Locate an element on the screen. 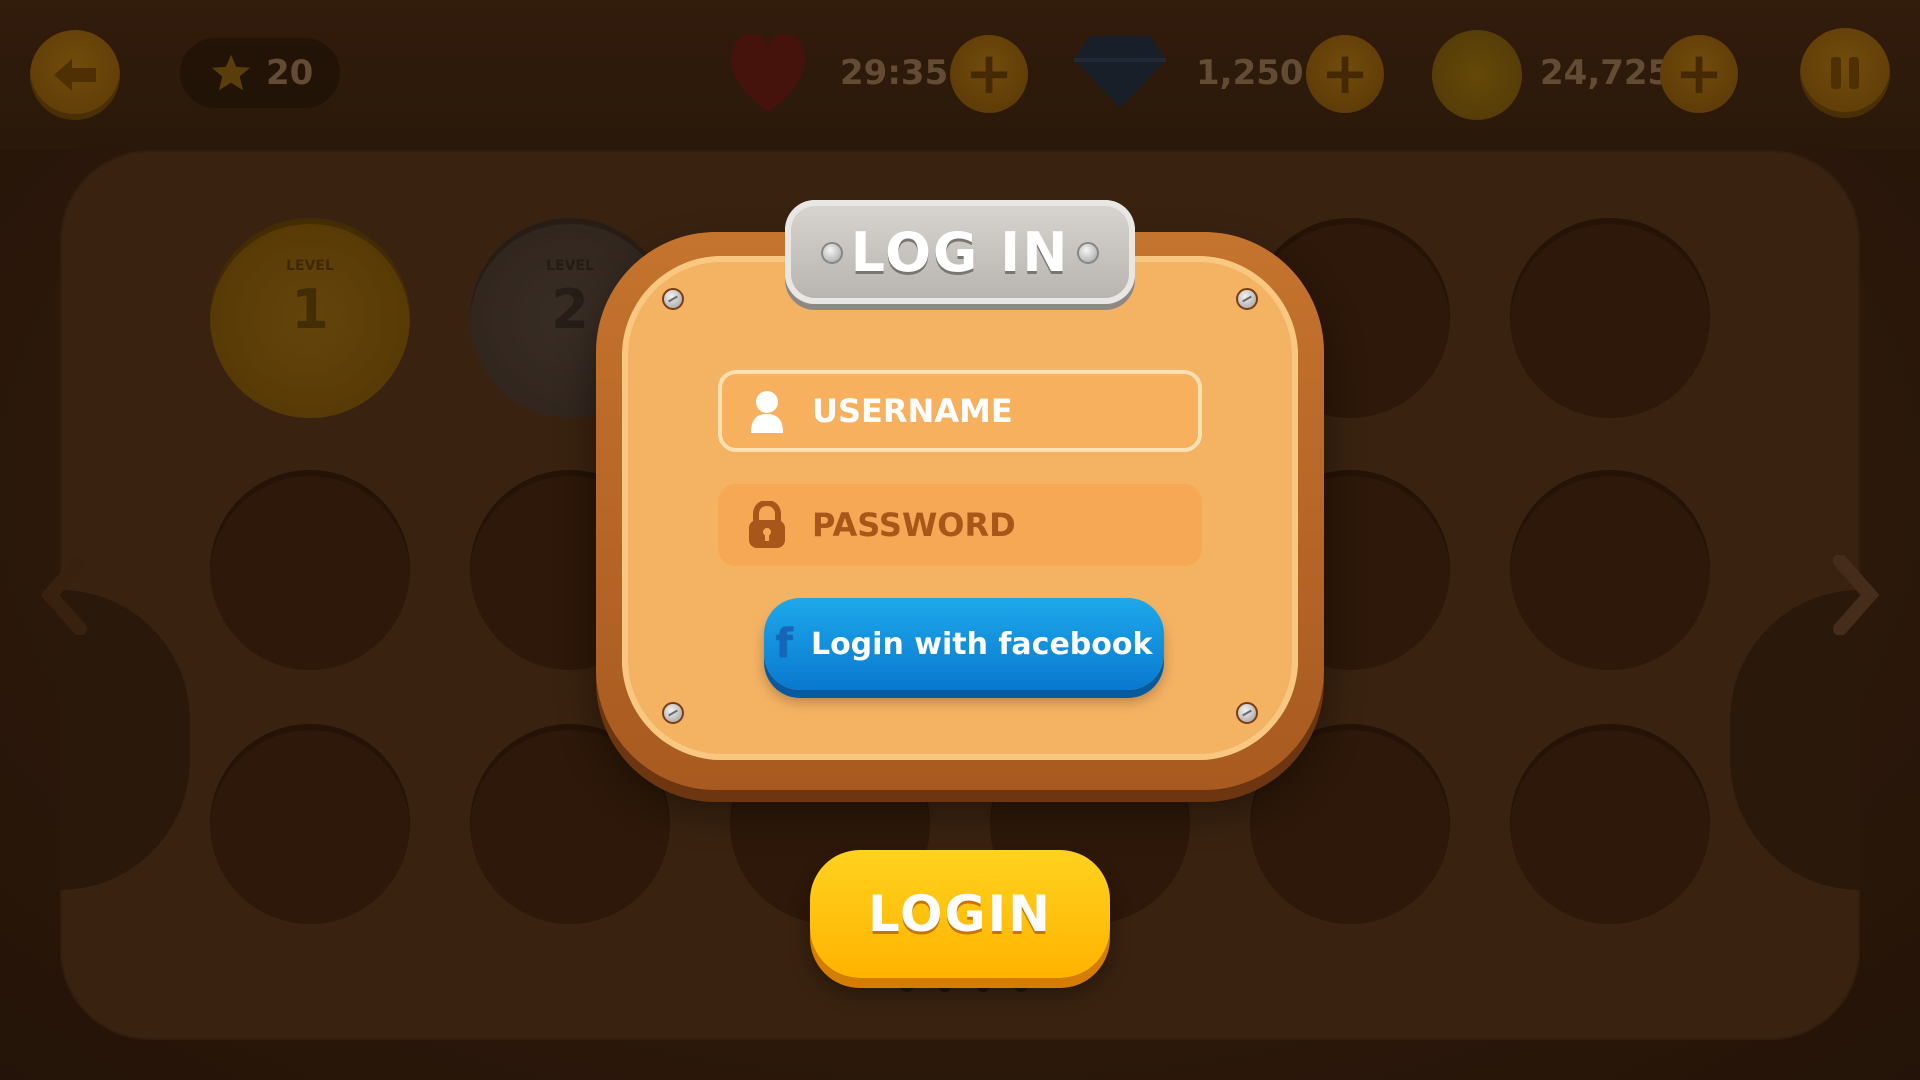 The height and width of the screenshot is (1080, 1920). login-button-label: LOGIN is located at coordinates (960, 914).